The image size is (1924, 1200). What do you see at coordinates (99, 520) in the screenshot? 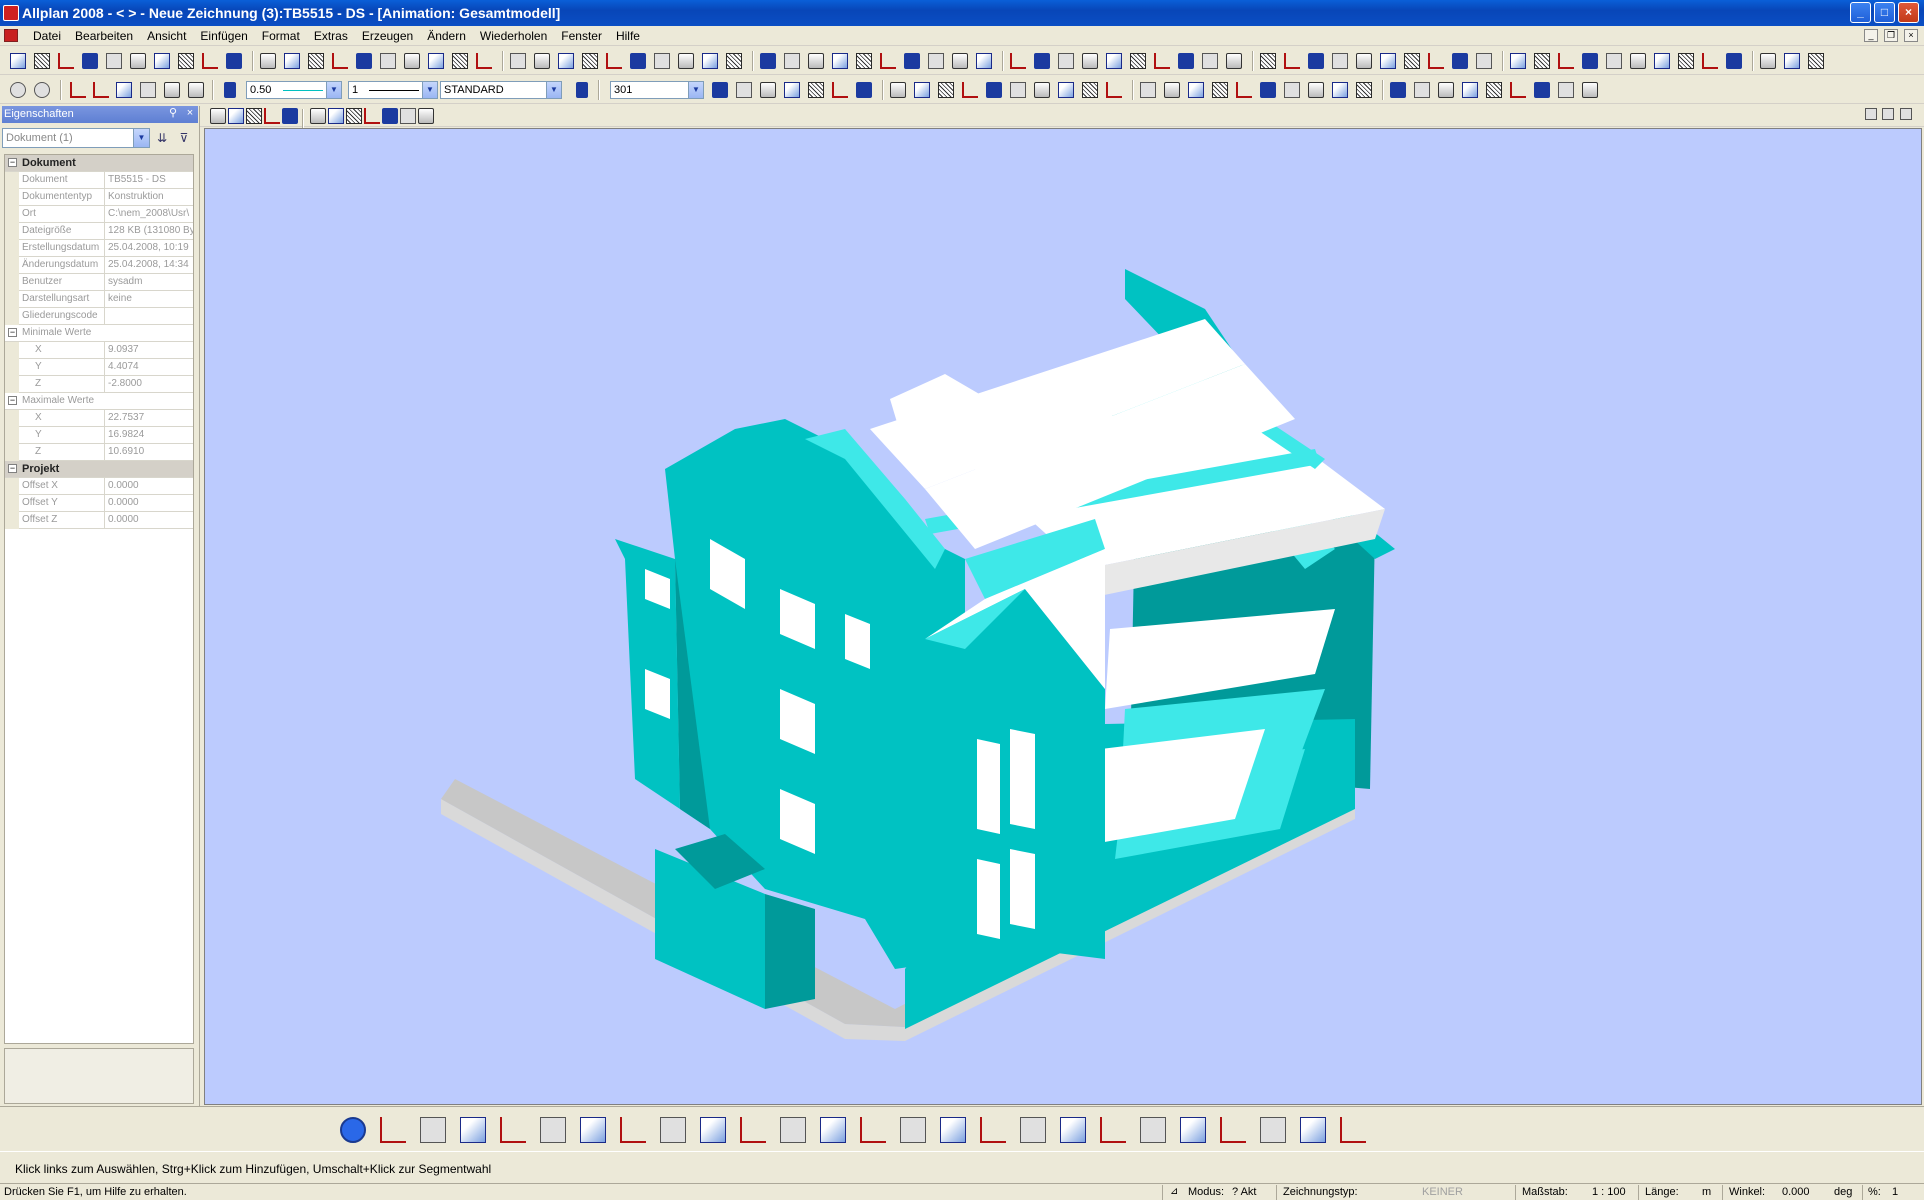
I see `property-row: Offset Z 0.0000` at bounding box center [99, 520].